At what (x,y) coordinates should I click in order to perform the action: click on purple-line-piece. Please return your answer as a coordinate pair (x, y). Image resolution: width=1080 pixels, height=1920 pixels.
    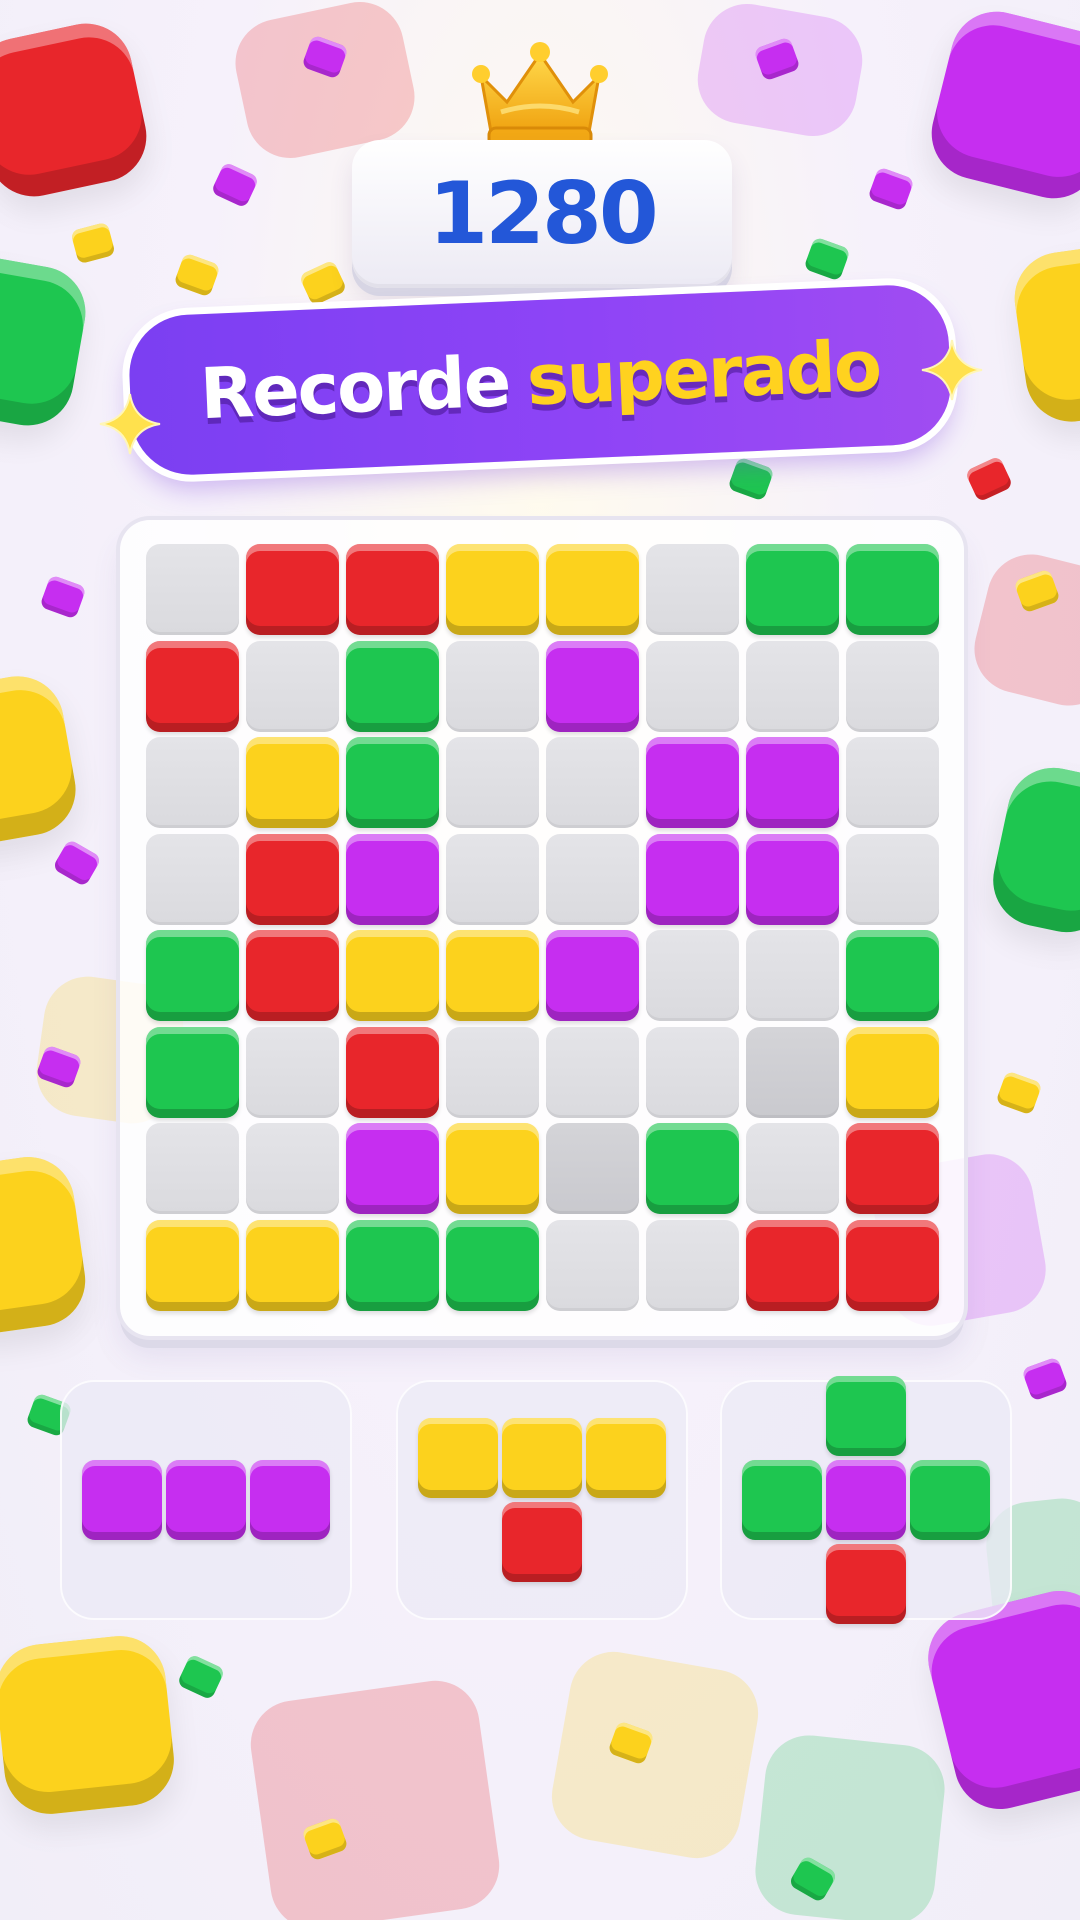
    Looking at the image, I should click on (206, 1500).